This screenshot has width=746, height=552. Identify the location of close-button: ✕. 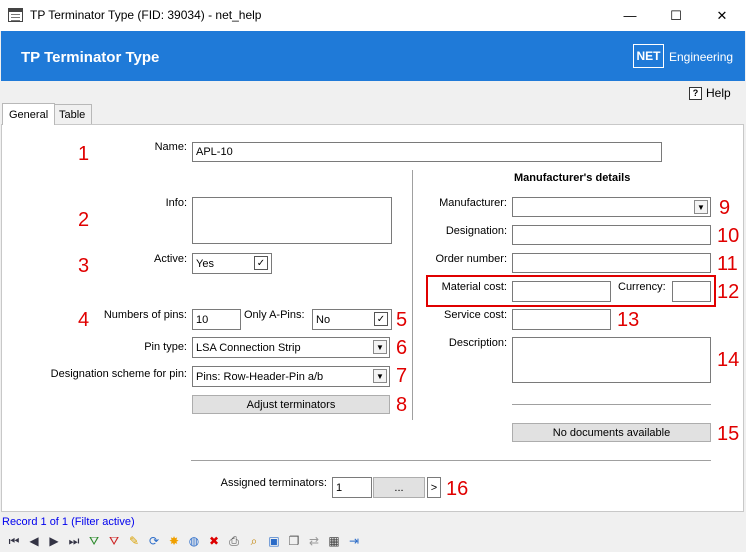
(722, 15).